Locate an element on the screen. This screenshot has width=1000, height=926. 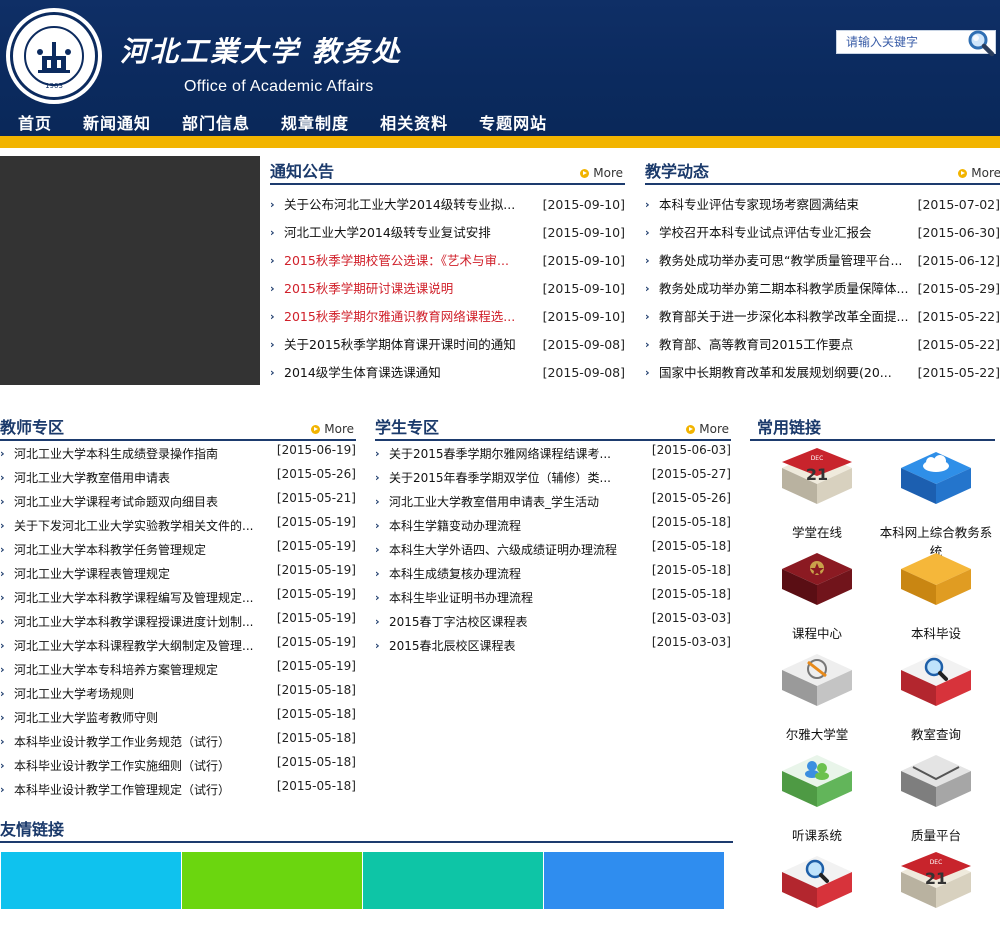
list-item: › 本科专业评估专家现场考察圆满结束 [2015-07-02] is located at coordinates (822, 205).